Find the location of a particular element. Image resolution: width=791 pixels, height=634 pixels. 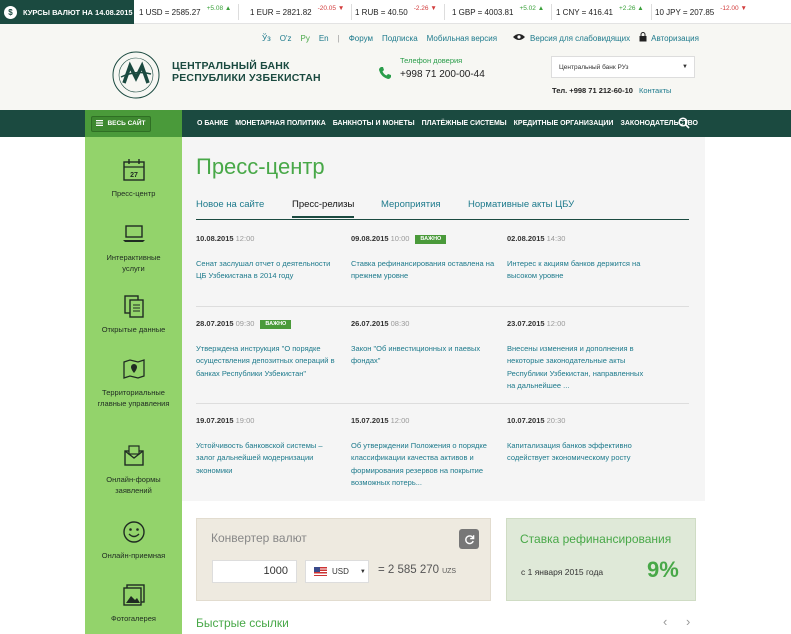

documents-icon is located at coordinates (134, 306).